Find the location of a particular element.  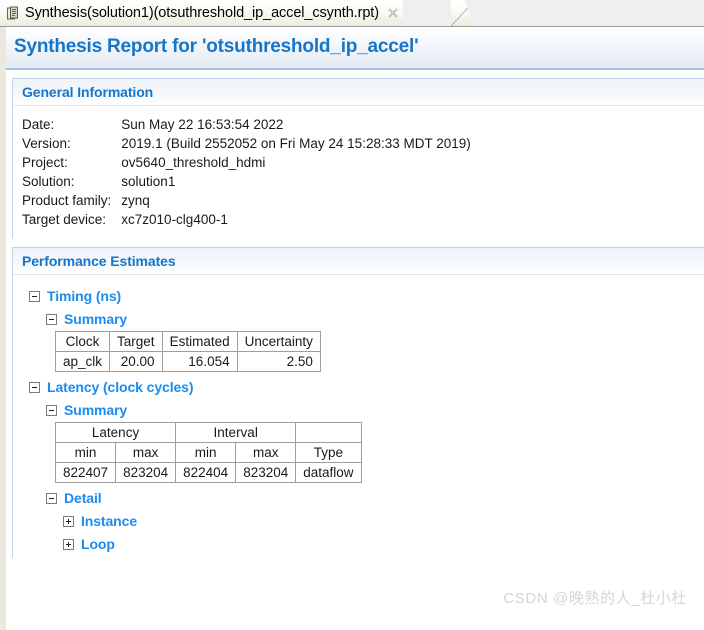

table-header-row: Clock Target Estimated Uncertainty is located at coordinates (187, 341).